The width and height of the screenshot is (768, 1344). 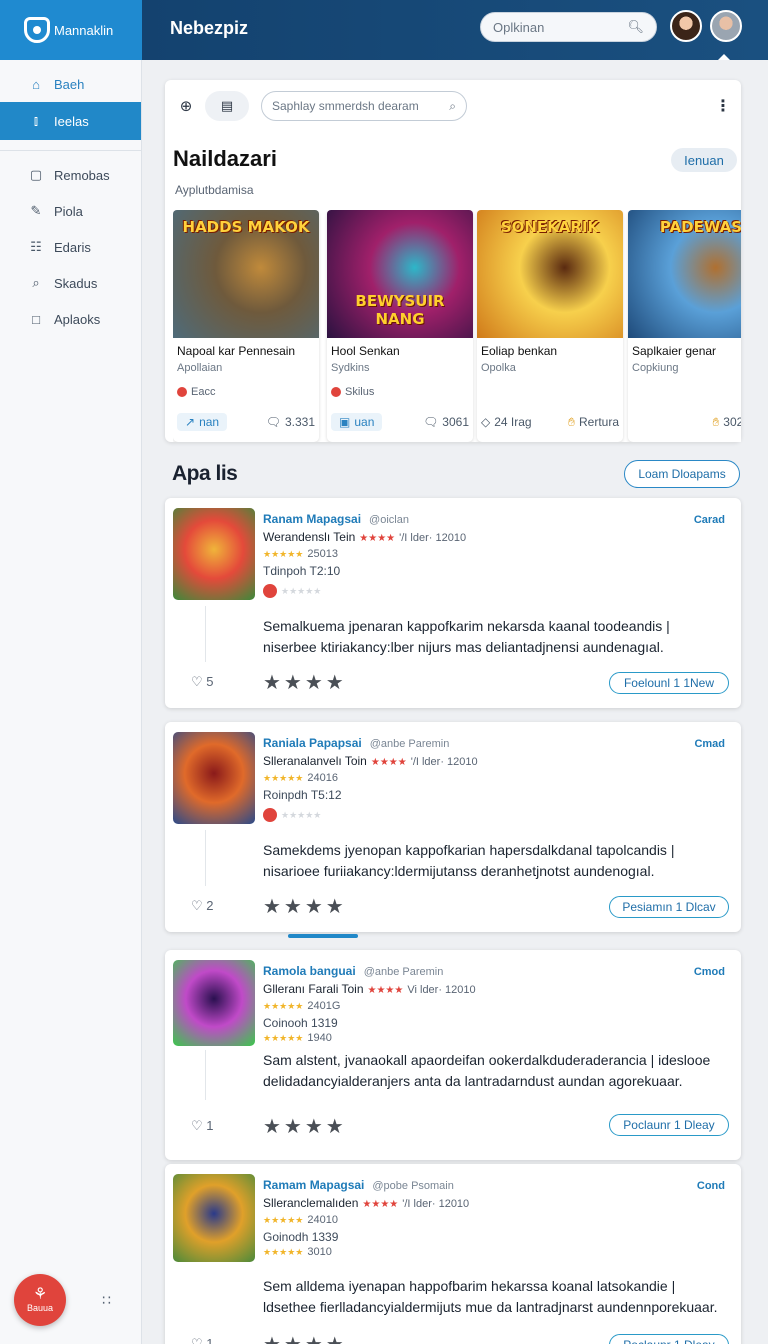 I want to click on section-button: Loam Dloapams, so click(x=682, y=474).